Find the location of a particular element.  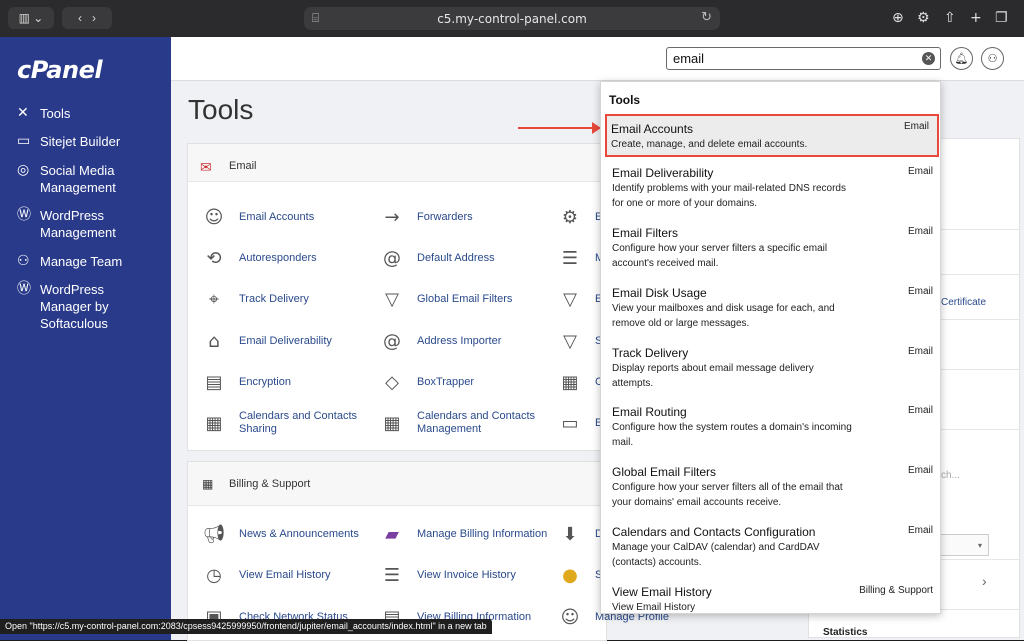

tool-partial-3: ▽ E is located at coordinates (579, 299).